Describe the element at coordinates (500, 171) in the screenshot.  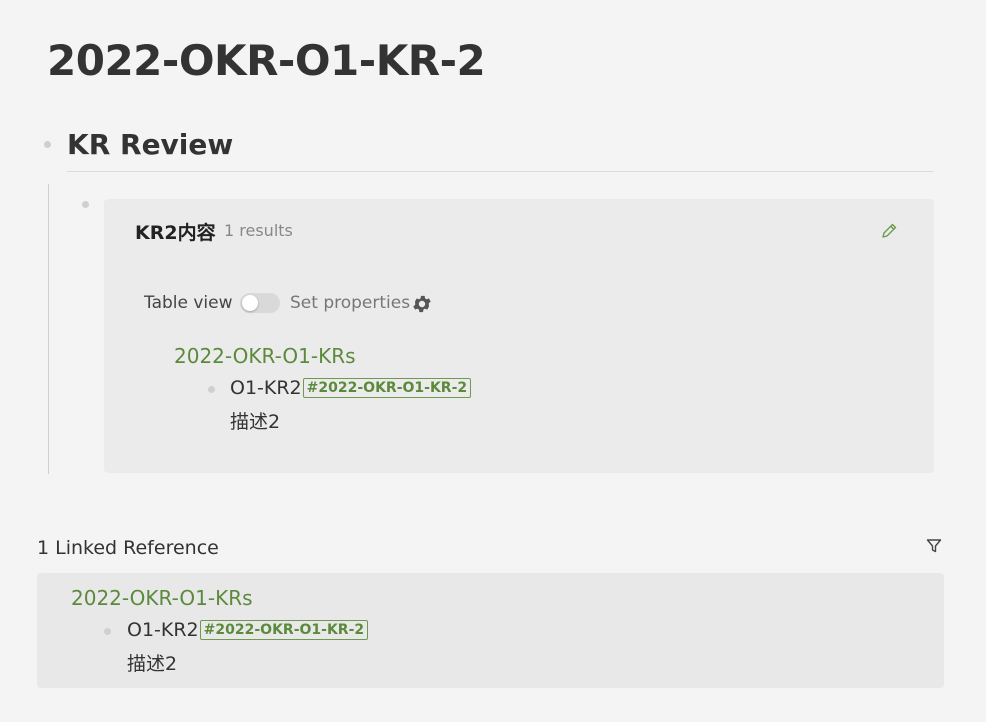
I see `heading-divider` at that location.